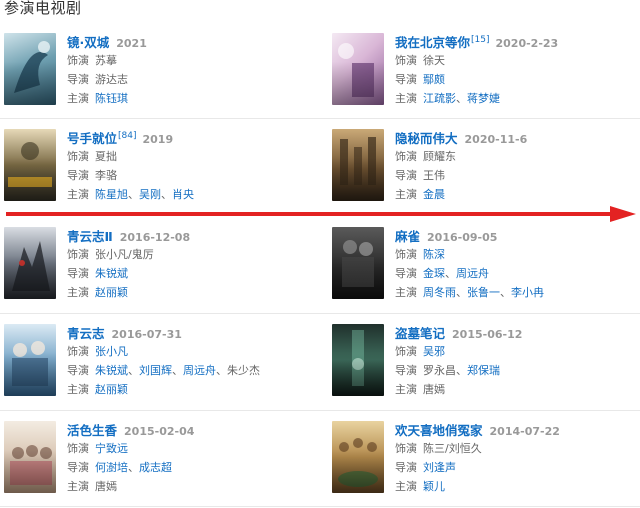 This screenshot has height=508, width=640. I want to click on cast-link: 颖儿, so click(434, 486).